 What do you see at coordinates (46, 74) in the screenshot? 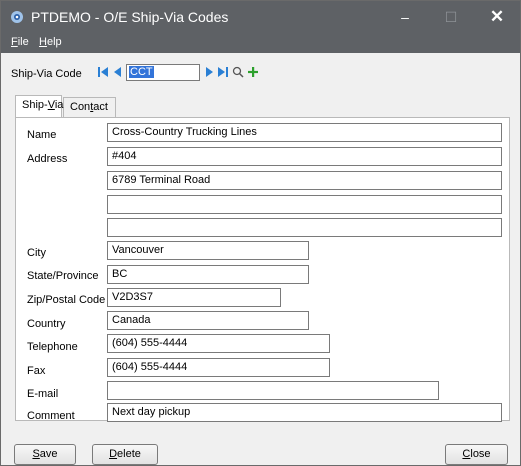
I see `ship-via-code-label: Ship-Via Code` at bounding box center [46, 74].